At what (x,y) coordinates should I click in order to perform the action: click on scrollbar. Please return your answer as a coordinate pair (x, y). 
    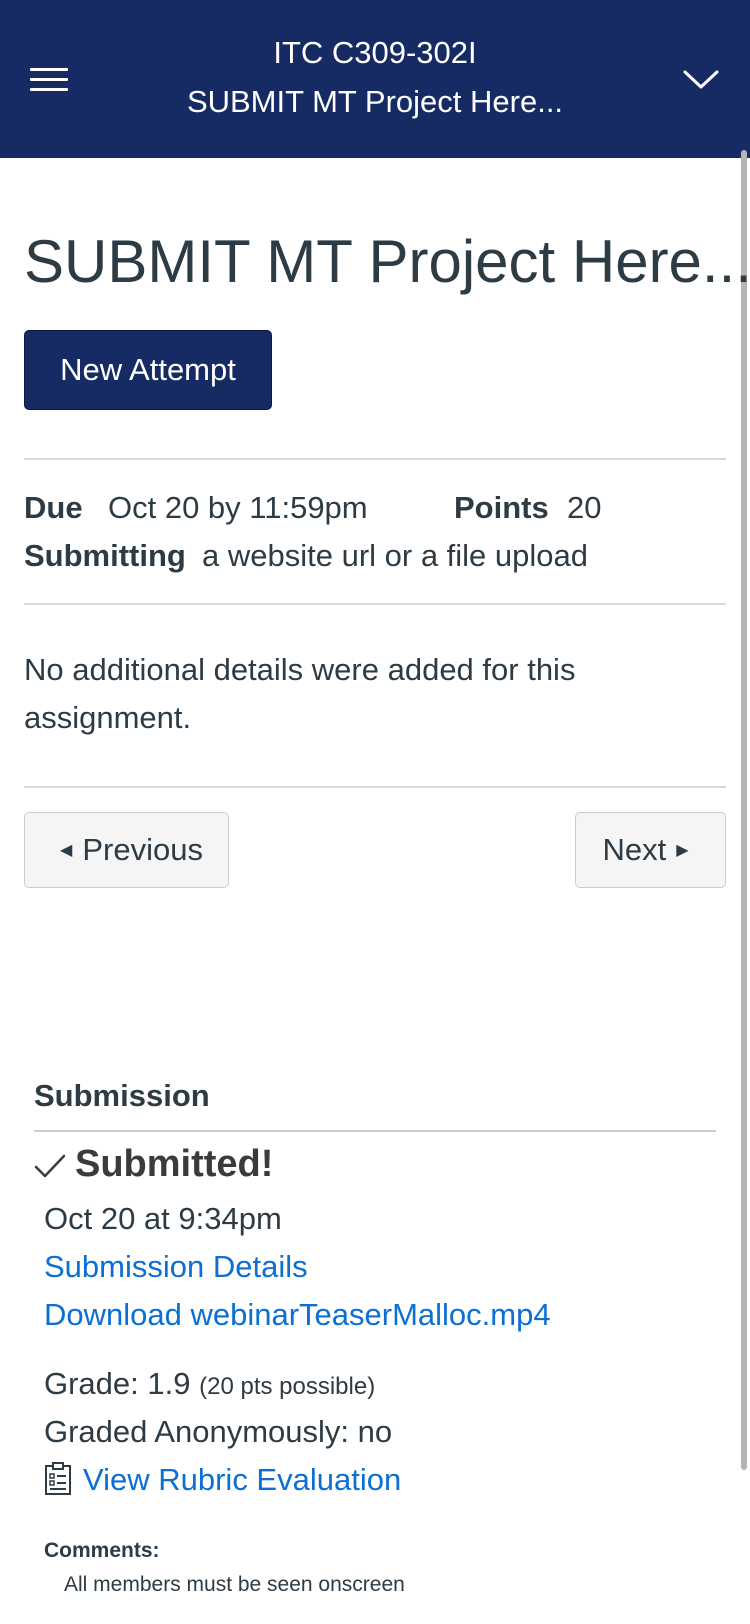
    Looking at the image, I should click on (744, 810).